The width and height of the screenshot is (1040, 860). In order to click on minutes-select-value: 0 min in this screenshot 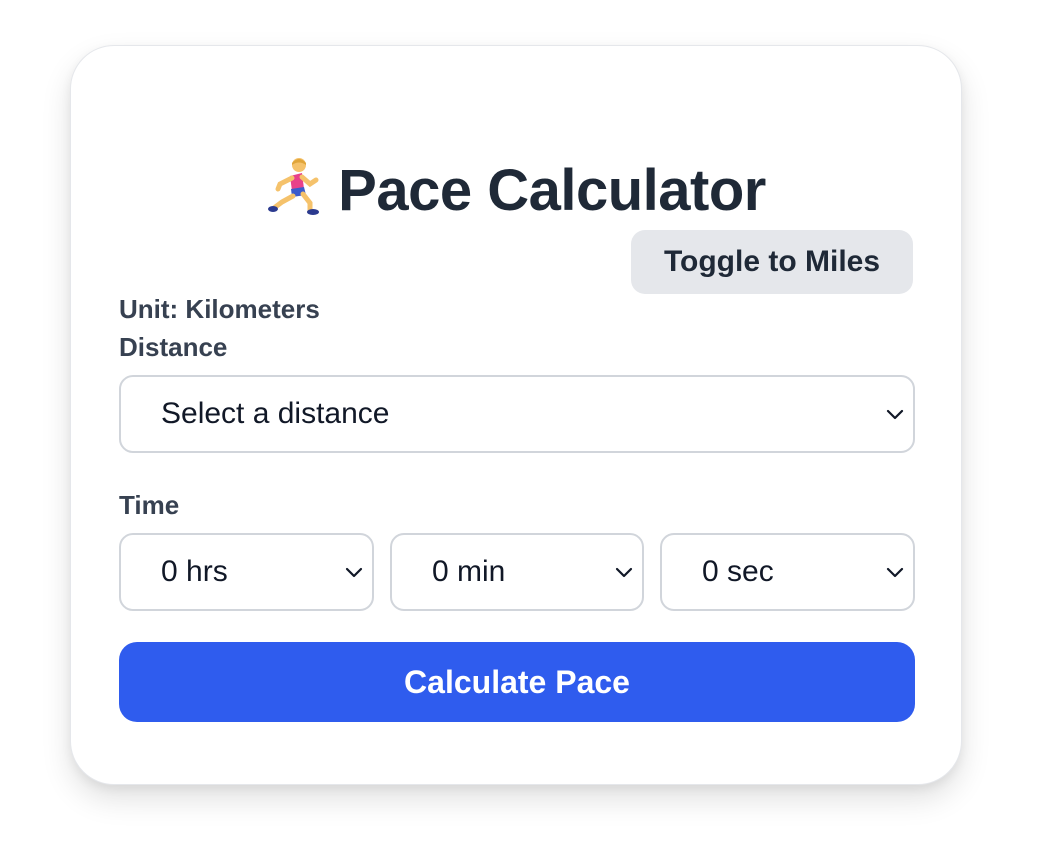, I will do `click(469, 571)`.